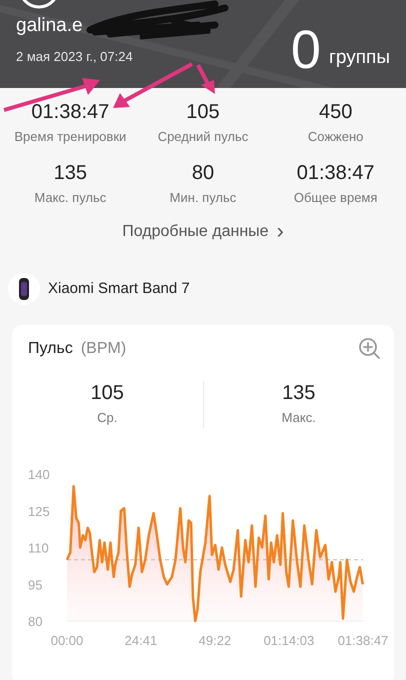 The image size is (406, 680). Describe the element at coordinates (215, 640) in the screenshot. I see `x-axis-label: 49:22` at that location.